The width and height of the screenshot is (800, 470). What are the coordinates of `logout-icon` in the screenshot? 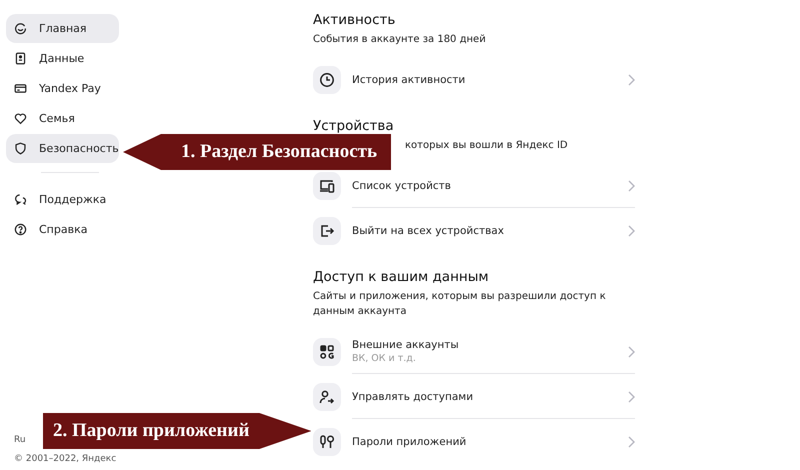 It's located at (327, 230).